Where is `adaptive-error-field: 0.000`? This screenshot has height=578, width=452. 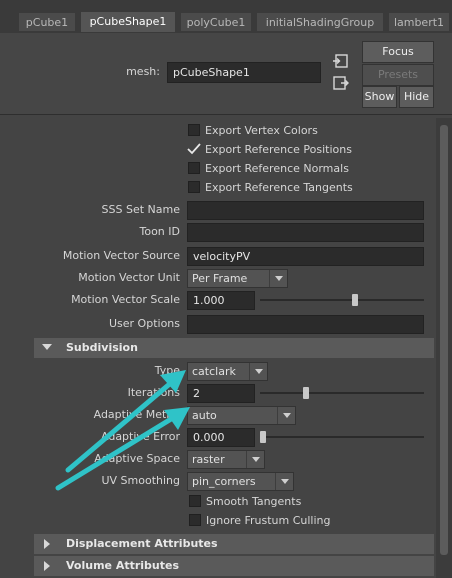
adaptive-error-field: 0.000 is located at coordinates (221, 437).